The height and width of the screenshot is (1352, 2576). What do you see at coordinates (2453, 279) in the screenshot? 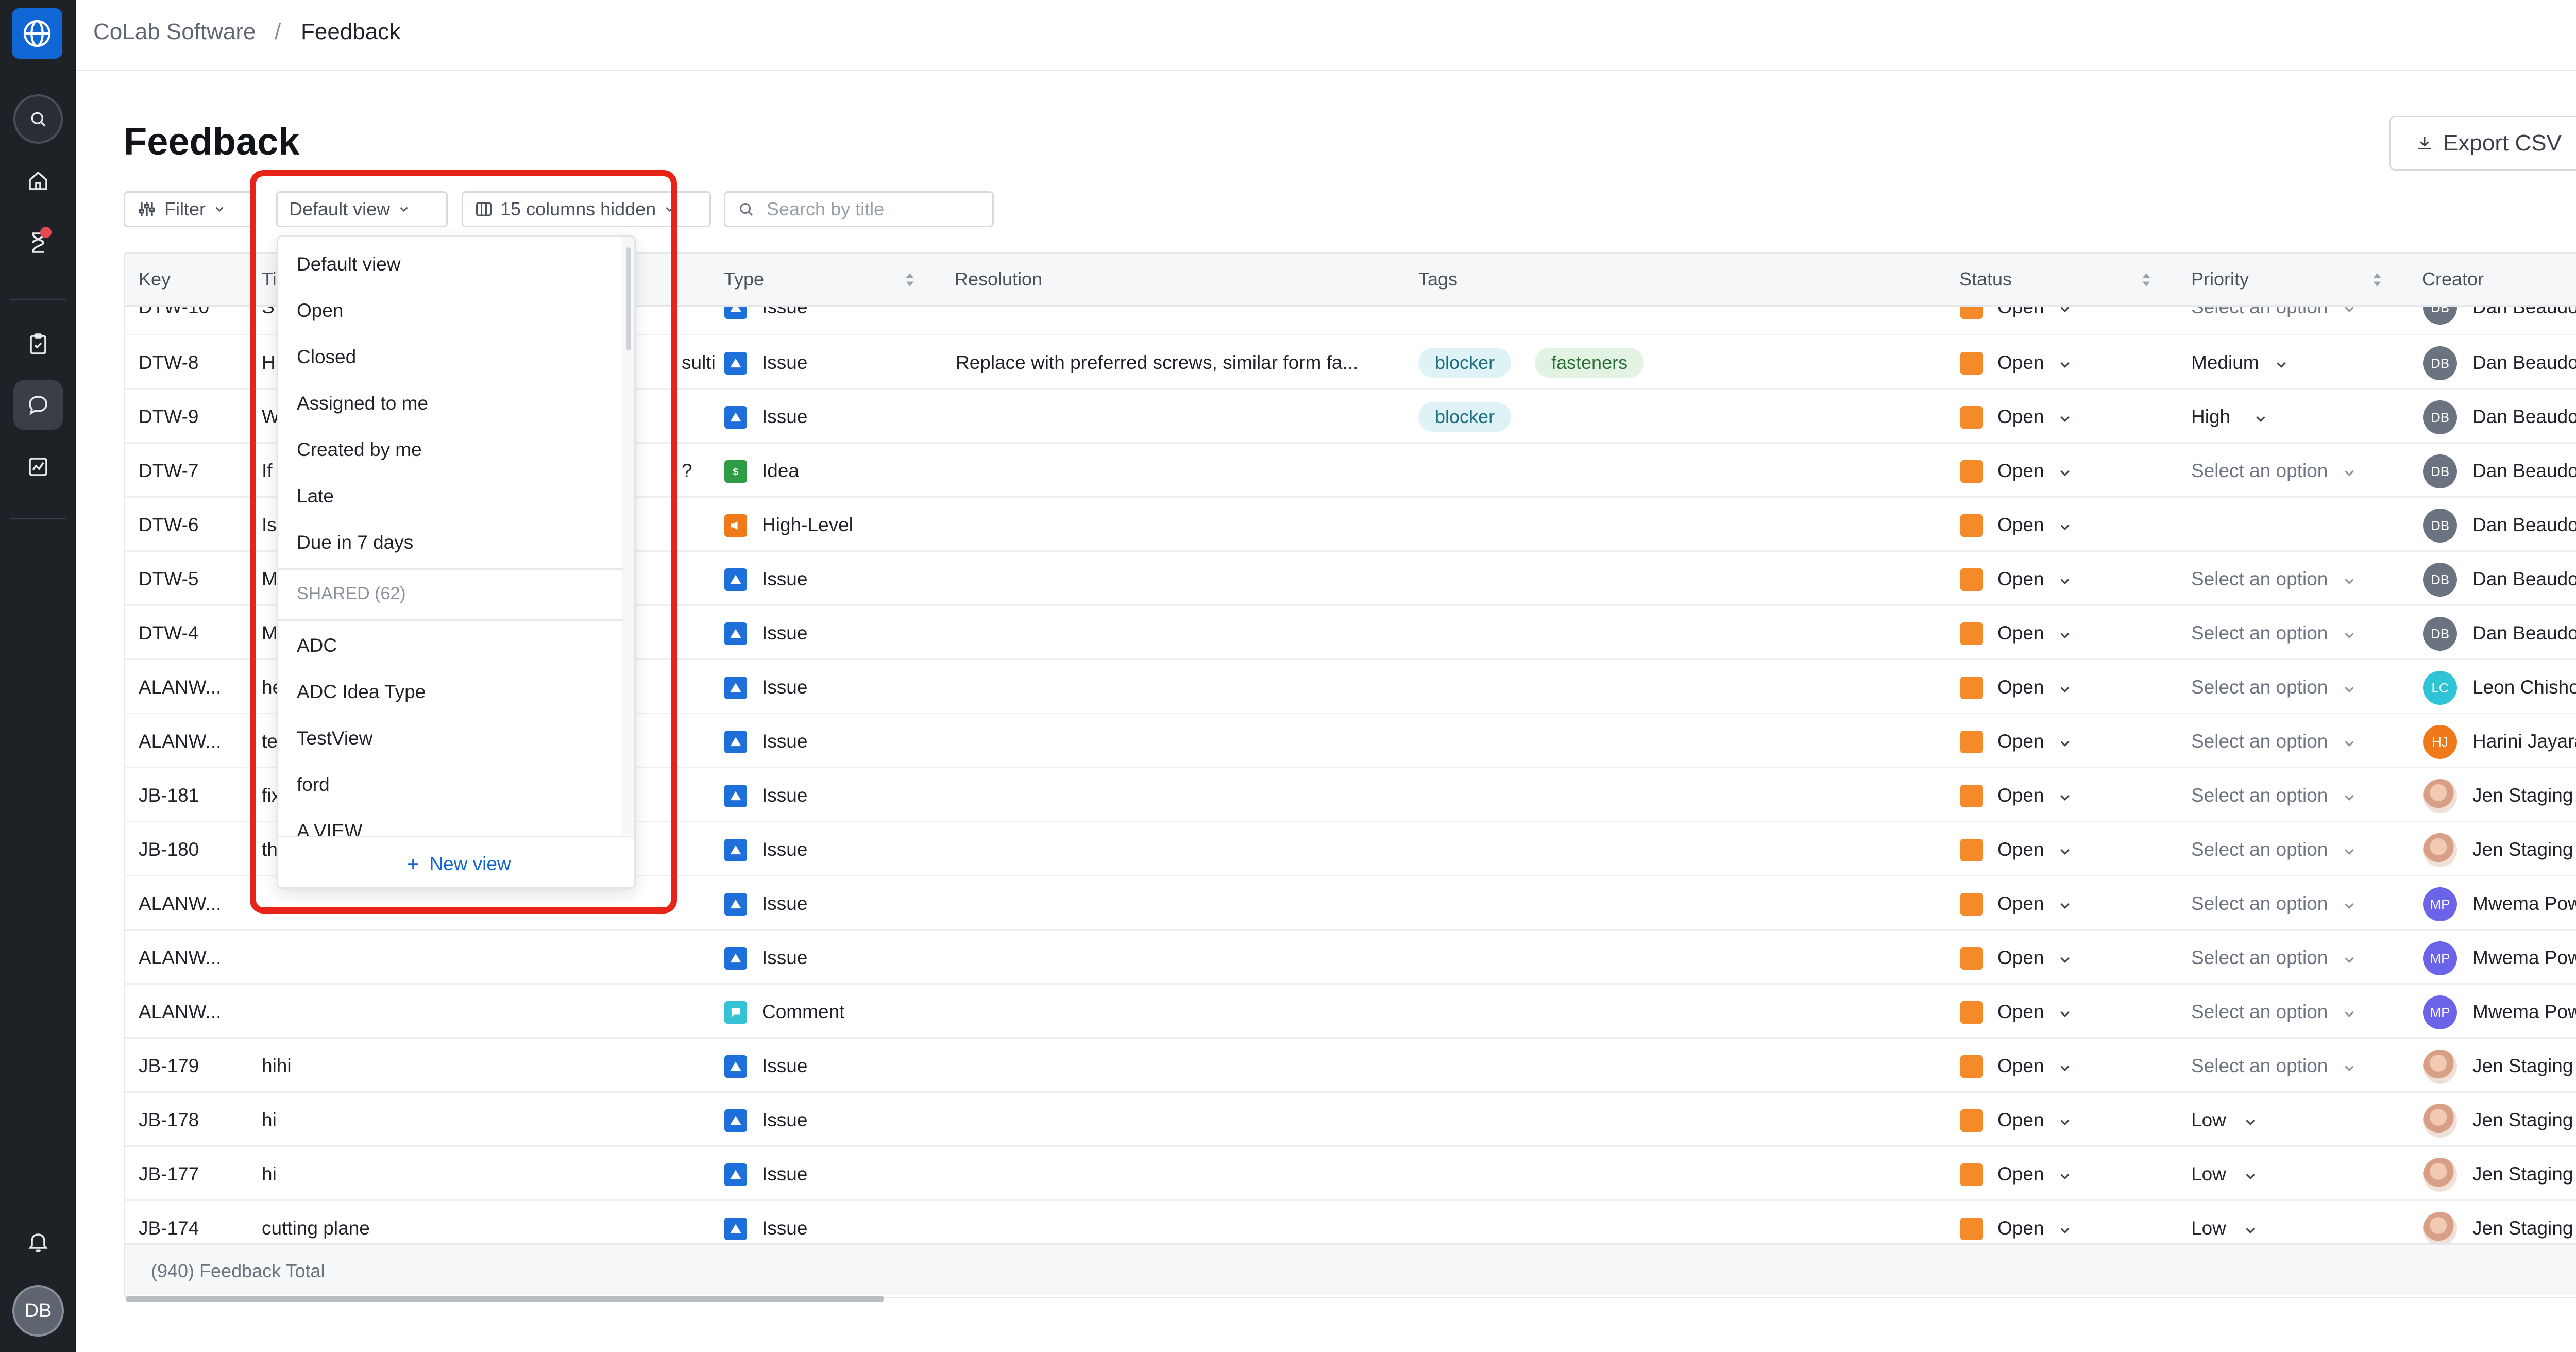
I see `column-header-creator: Creator` at bounding box center [2453, 279].